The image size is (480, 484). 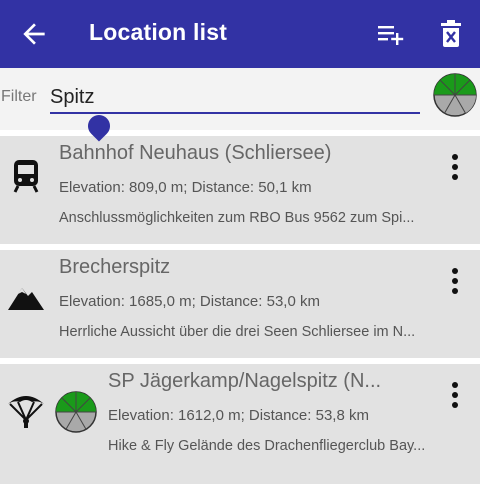 What do you see at coordinates (19, 96) in the screenshot?
I see `filter-label: Filter` at bounding box center [19, 96].